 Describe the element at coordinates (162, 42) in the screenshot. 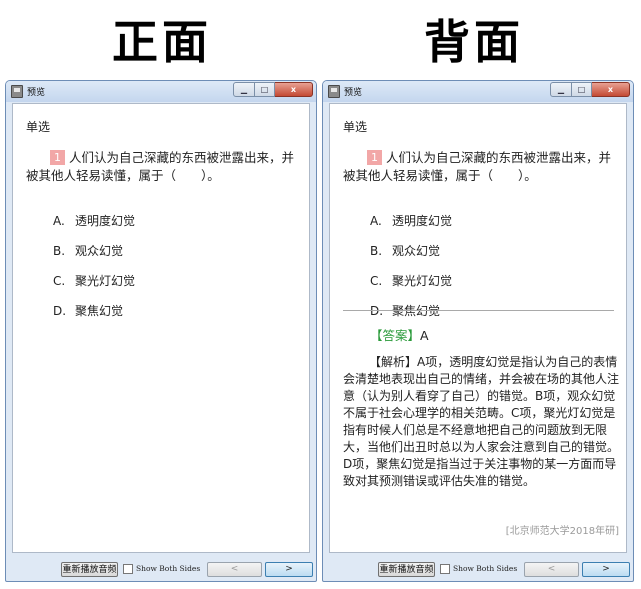

I see `front-heading: 正面` at that location.